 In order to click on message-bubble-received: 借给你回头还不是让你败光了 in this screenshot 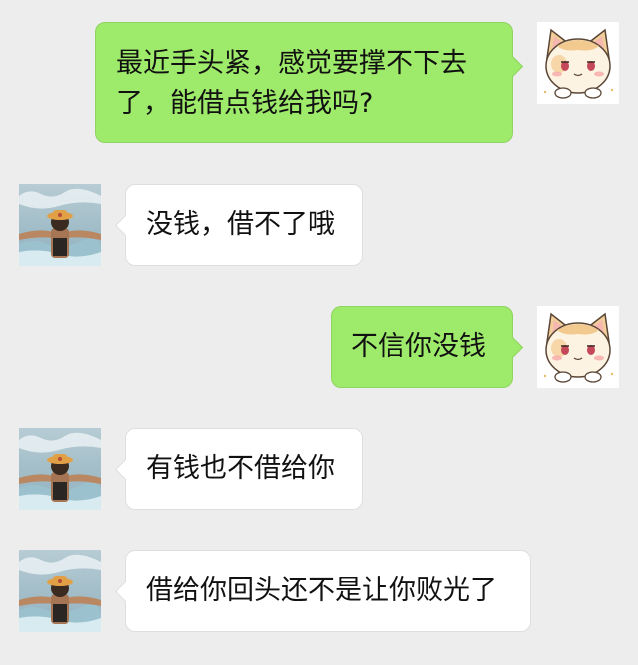, I will do `click(322, 591)`.